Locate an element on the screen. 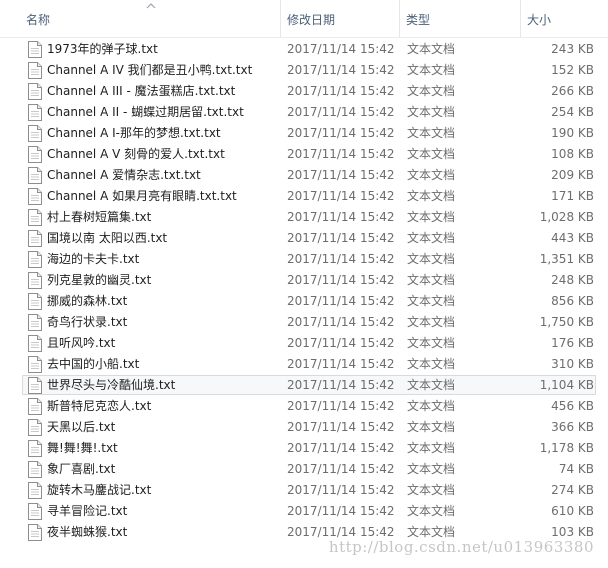  sort-ascending-icon is located at coordinates (151, 6).